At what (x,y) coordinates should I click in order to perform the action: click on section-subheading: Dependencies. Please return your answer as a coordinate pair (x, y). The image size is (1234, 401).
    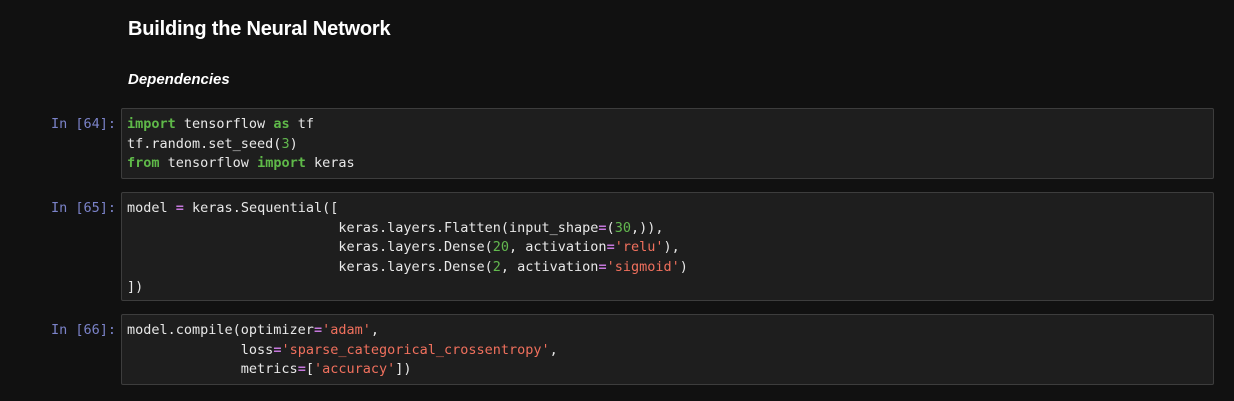
    Looking at the image, I should click on (179, 79).